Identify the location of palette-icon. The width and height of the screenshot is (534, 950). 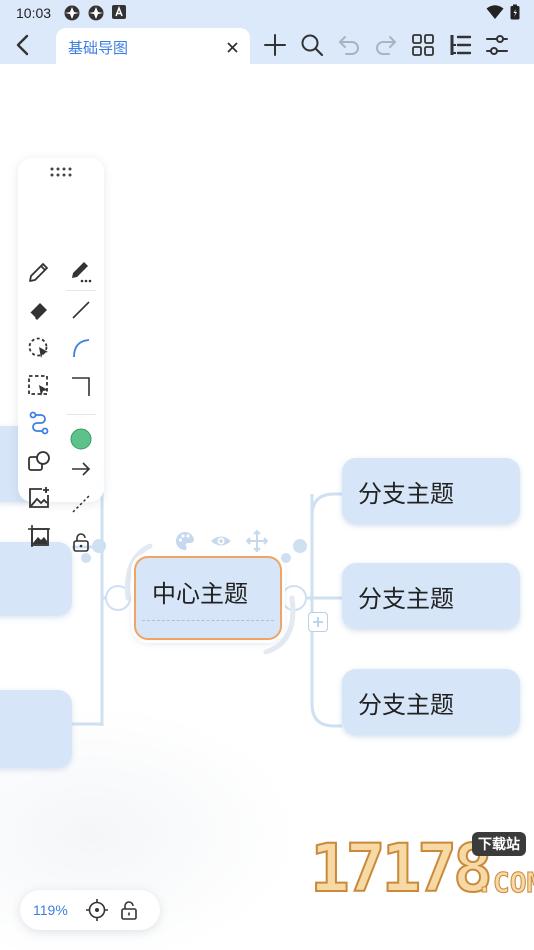
(185, 541).